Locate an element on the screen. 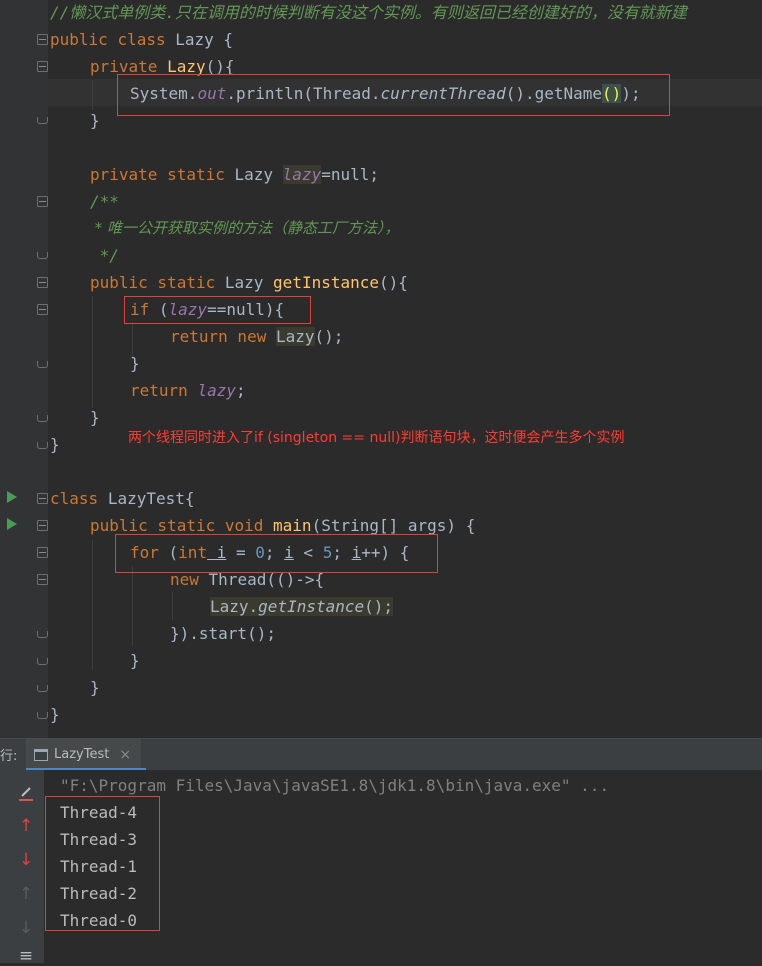  field-ref: lazy is located at coordinates (216, 390).